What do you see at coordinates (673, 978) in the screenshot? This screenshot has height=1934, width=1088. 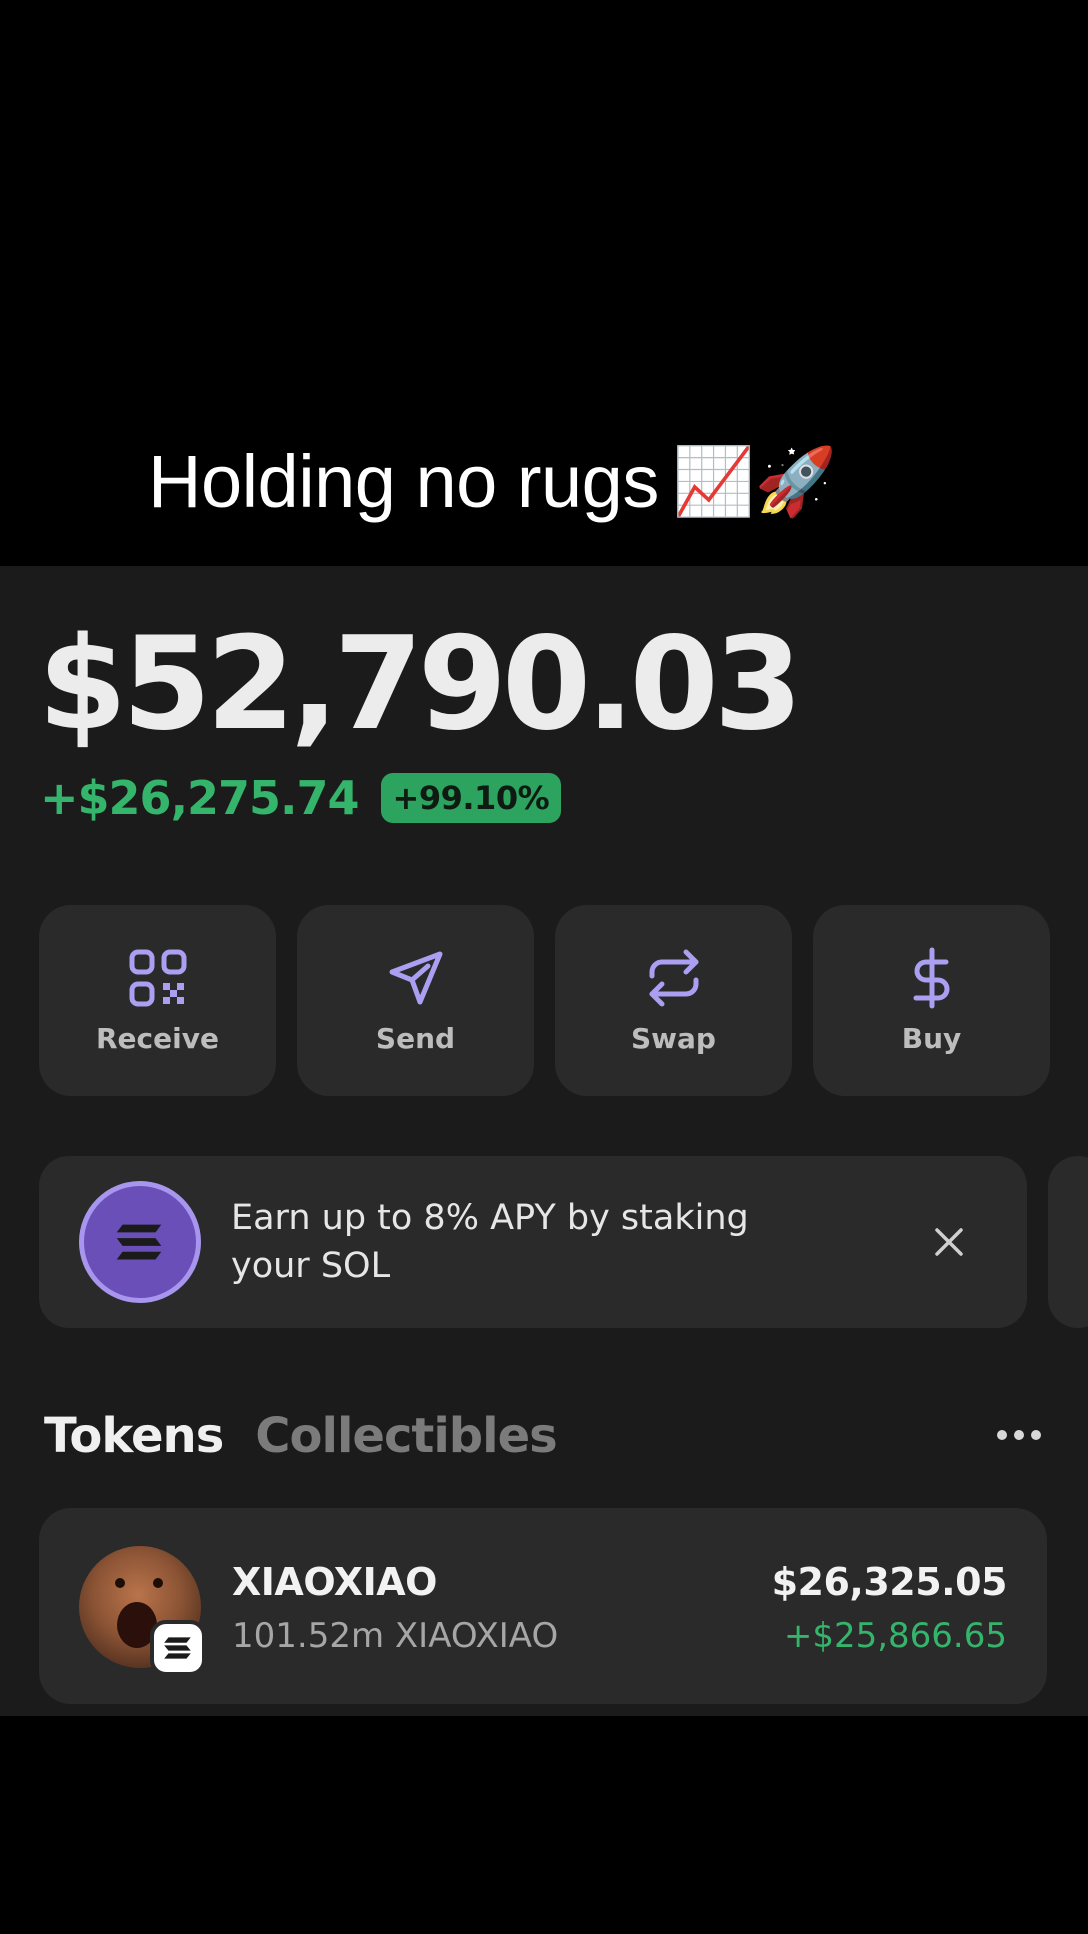 I see `swap-icon` at bounding box center [673, 978].